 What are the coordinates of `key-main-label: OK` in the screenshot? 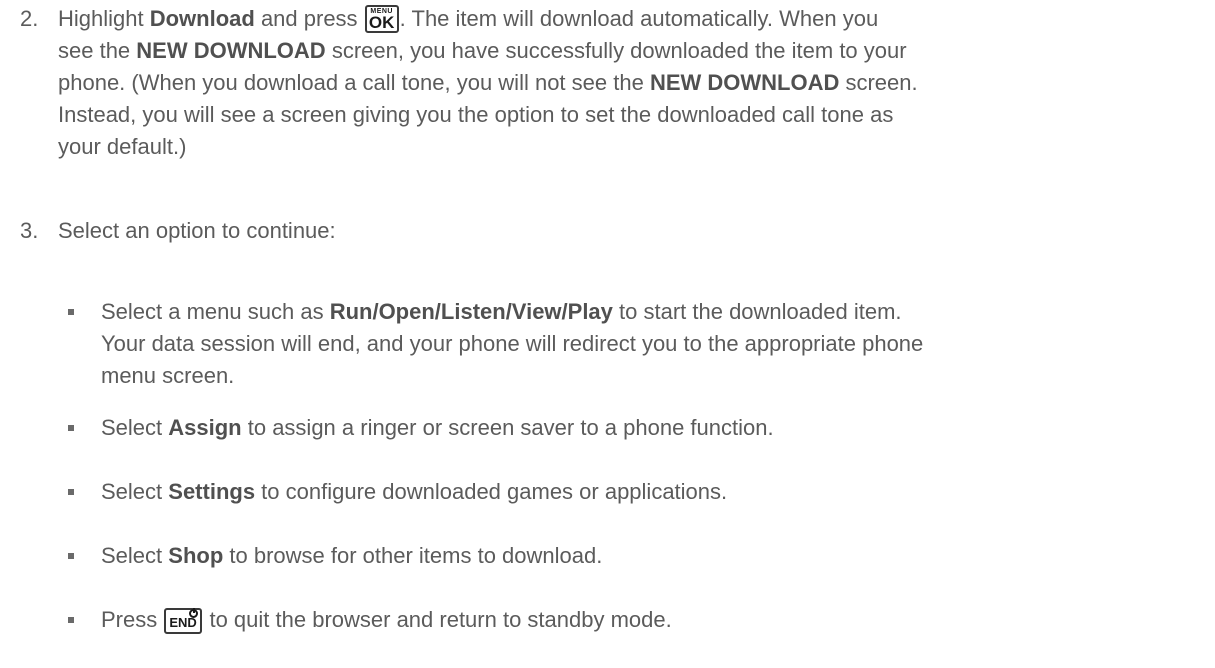 It's located at (381, 22).